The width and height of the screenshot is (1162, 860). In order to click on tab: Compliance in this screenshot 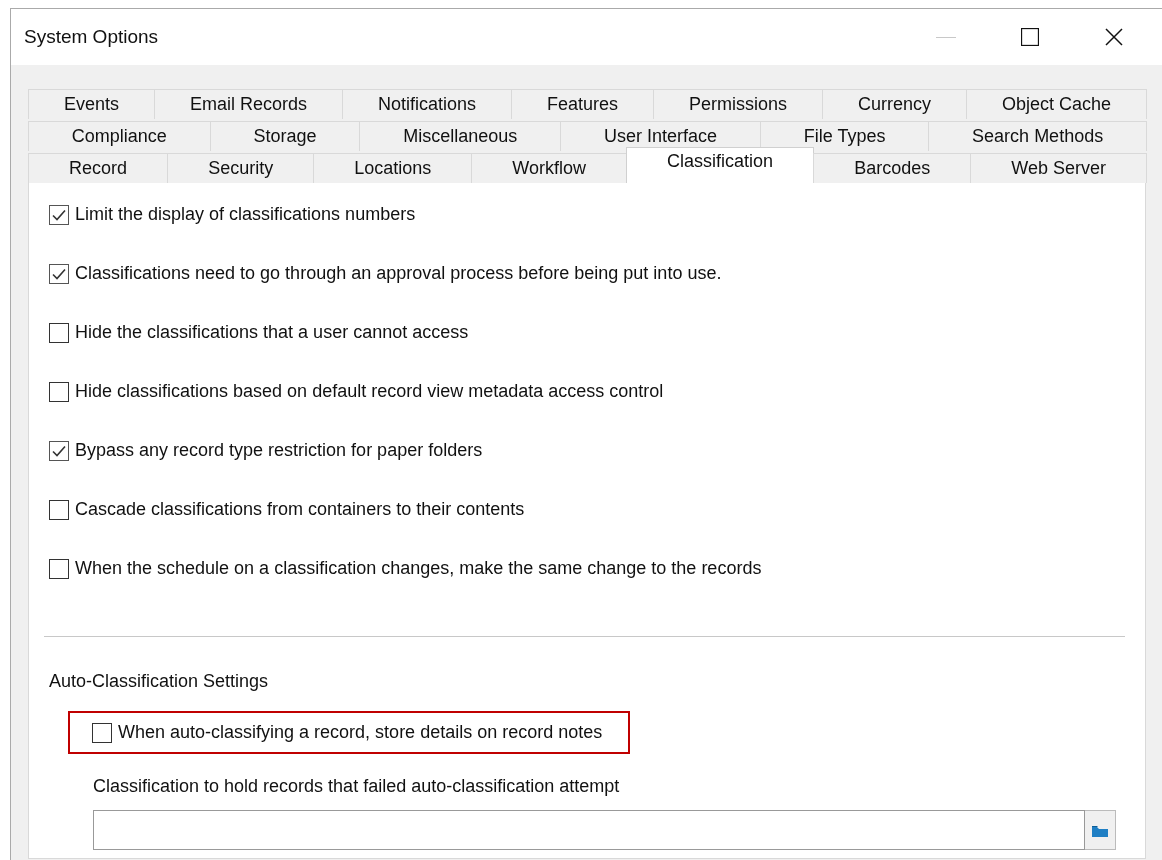, I will do `click(119, 136)`.